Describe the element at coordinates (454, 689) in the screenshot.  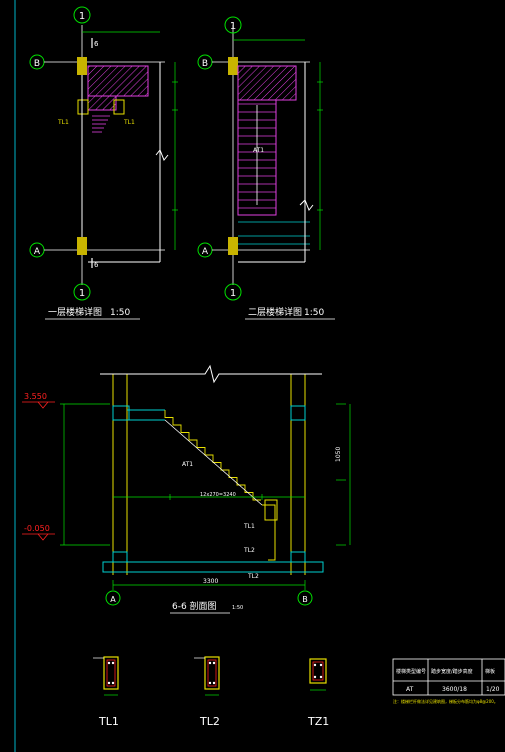
I see `table-cell-step: 3600/18` at that location.